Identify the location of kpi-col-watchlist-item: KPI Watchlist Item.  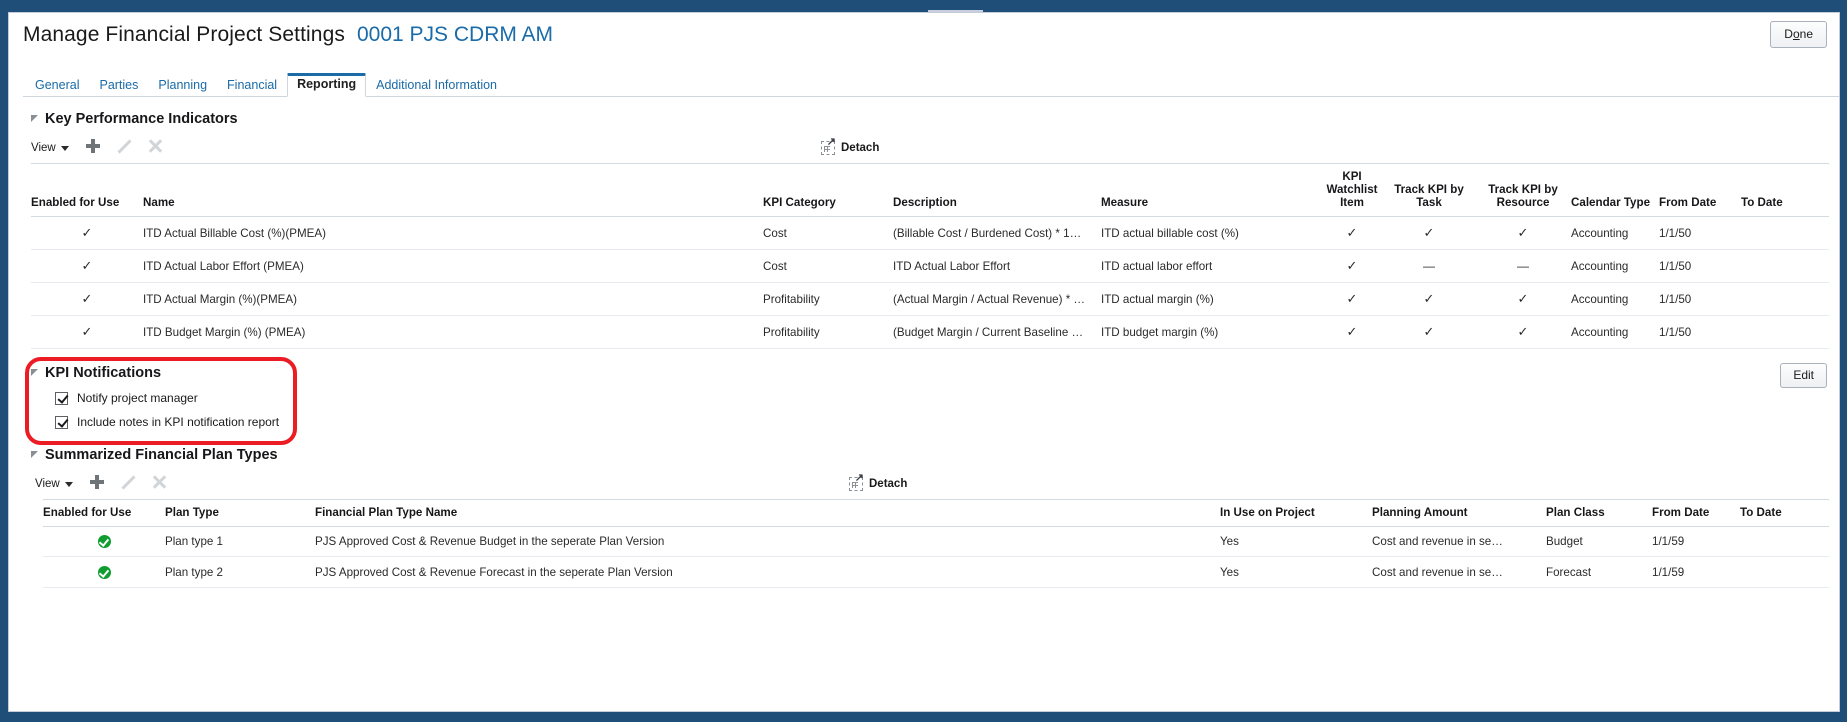
(1352, 190).